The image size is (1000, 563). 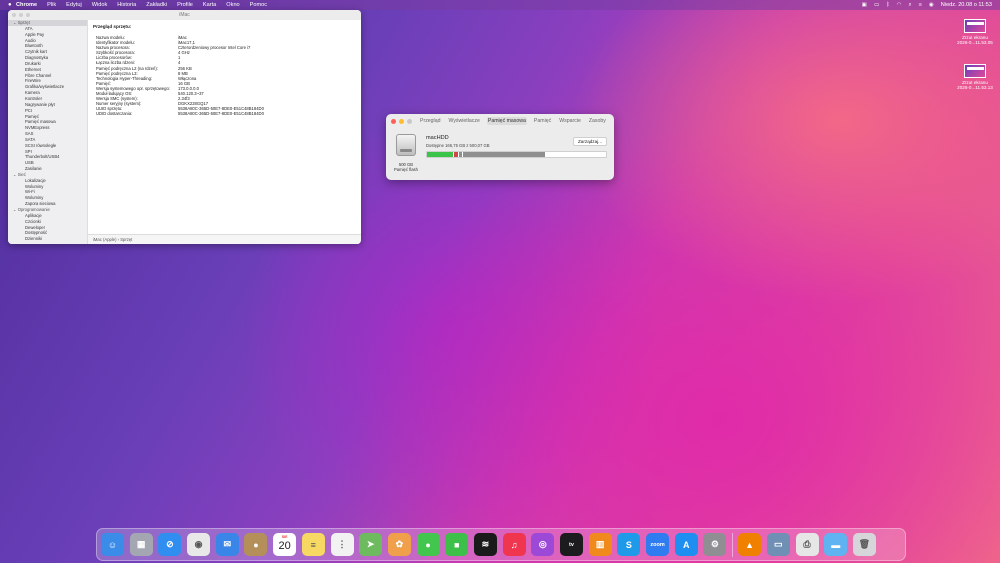 What do you see at coordinates (440, 154) in the screenshot?
I see `usage-segment` at bounding box center [440, 154].